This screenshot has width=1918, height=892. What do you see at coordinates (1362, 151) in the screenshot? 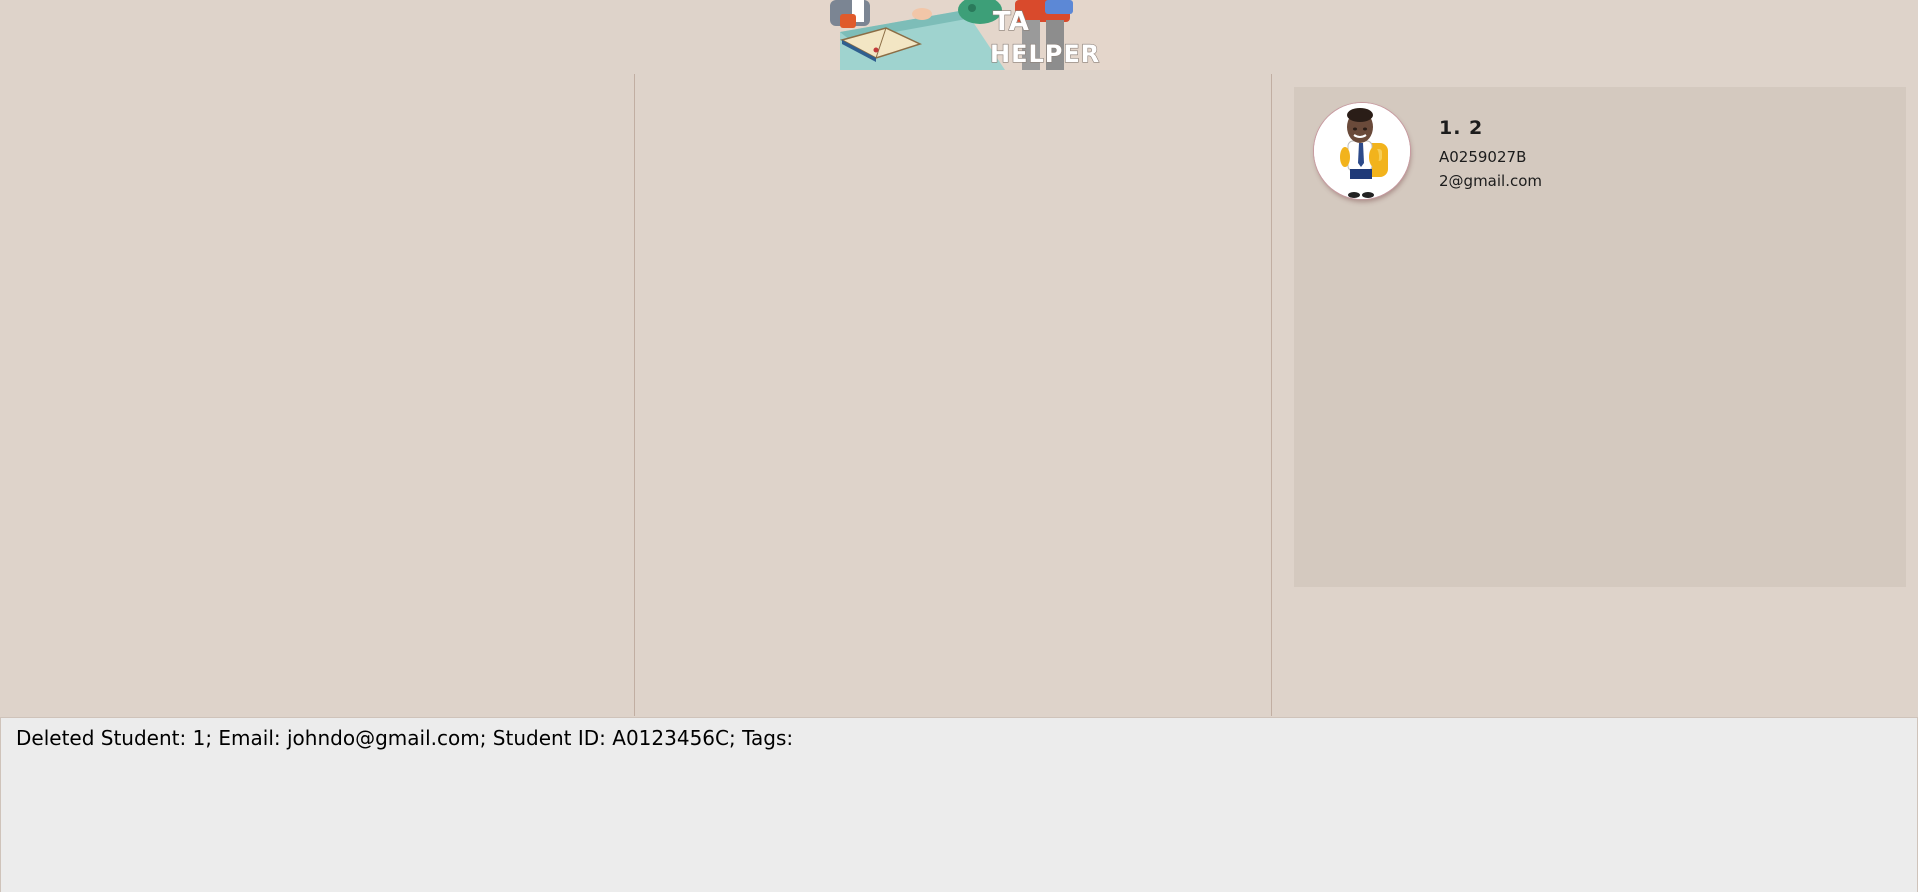
I see `student-avatar-icon` at bounding box center [1362, 151].